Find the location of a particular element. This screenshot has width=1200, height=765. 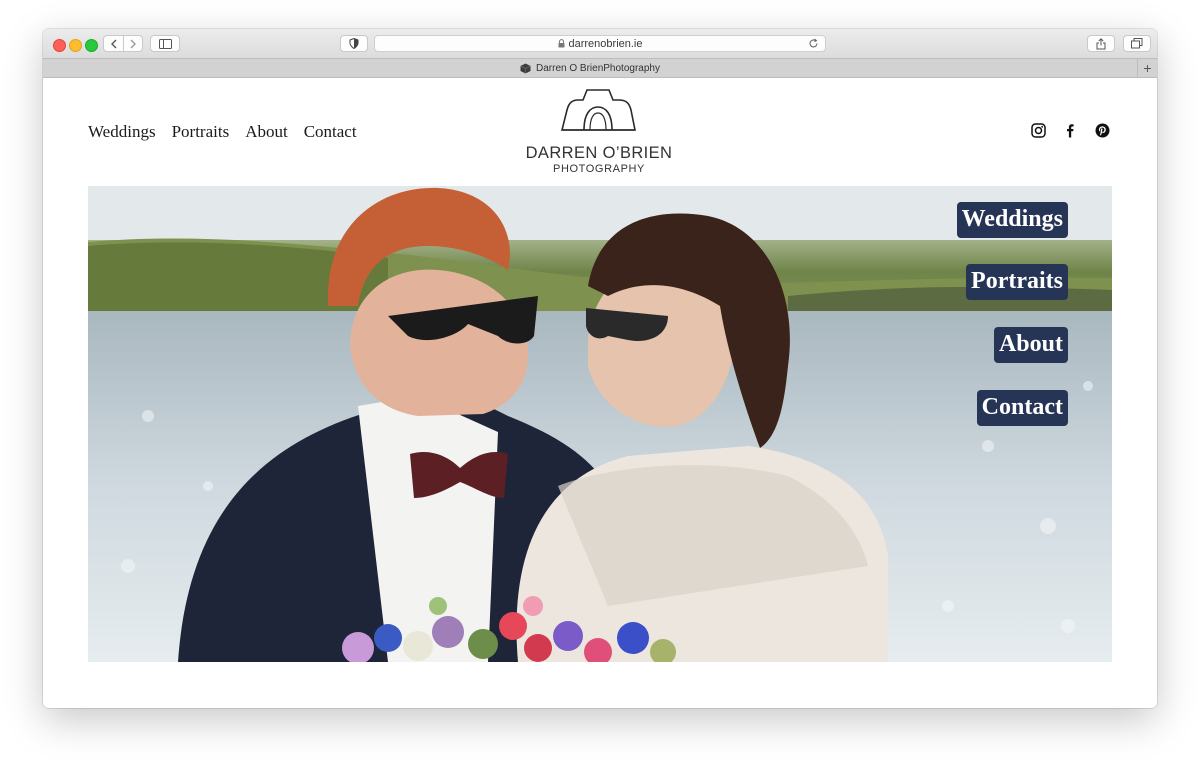

logo-subtitle: PHOTOGRAPHY is located at coordinates (599, 169).